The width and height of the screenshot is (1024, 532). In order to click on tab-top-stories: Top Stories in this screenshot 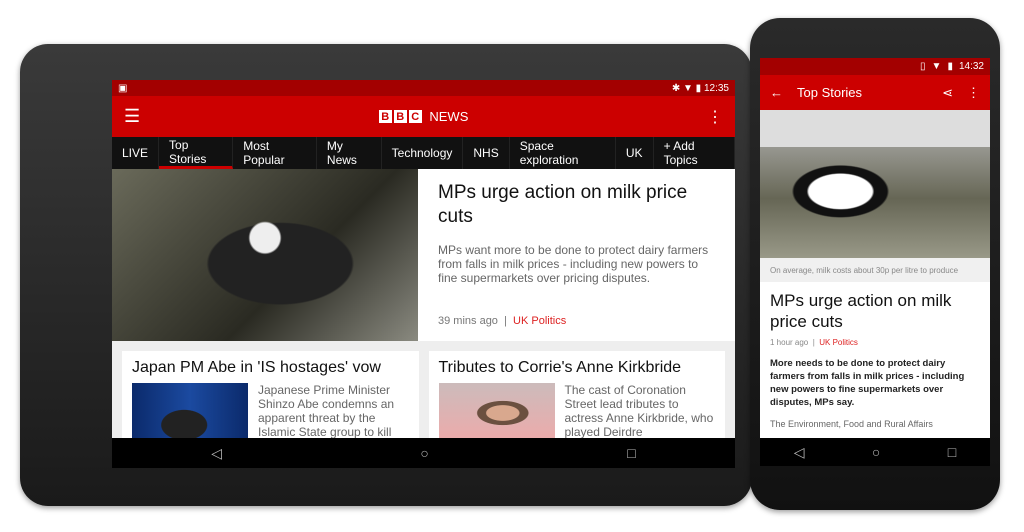, I will do `click(196, 153)`.